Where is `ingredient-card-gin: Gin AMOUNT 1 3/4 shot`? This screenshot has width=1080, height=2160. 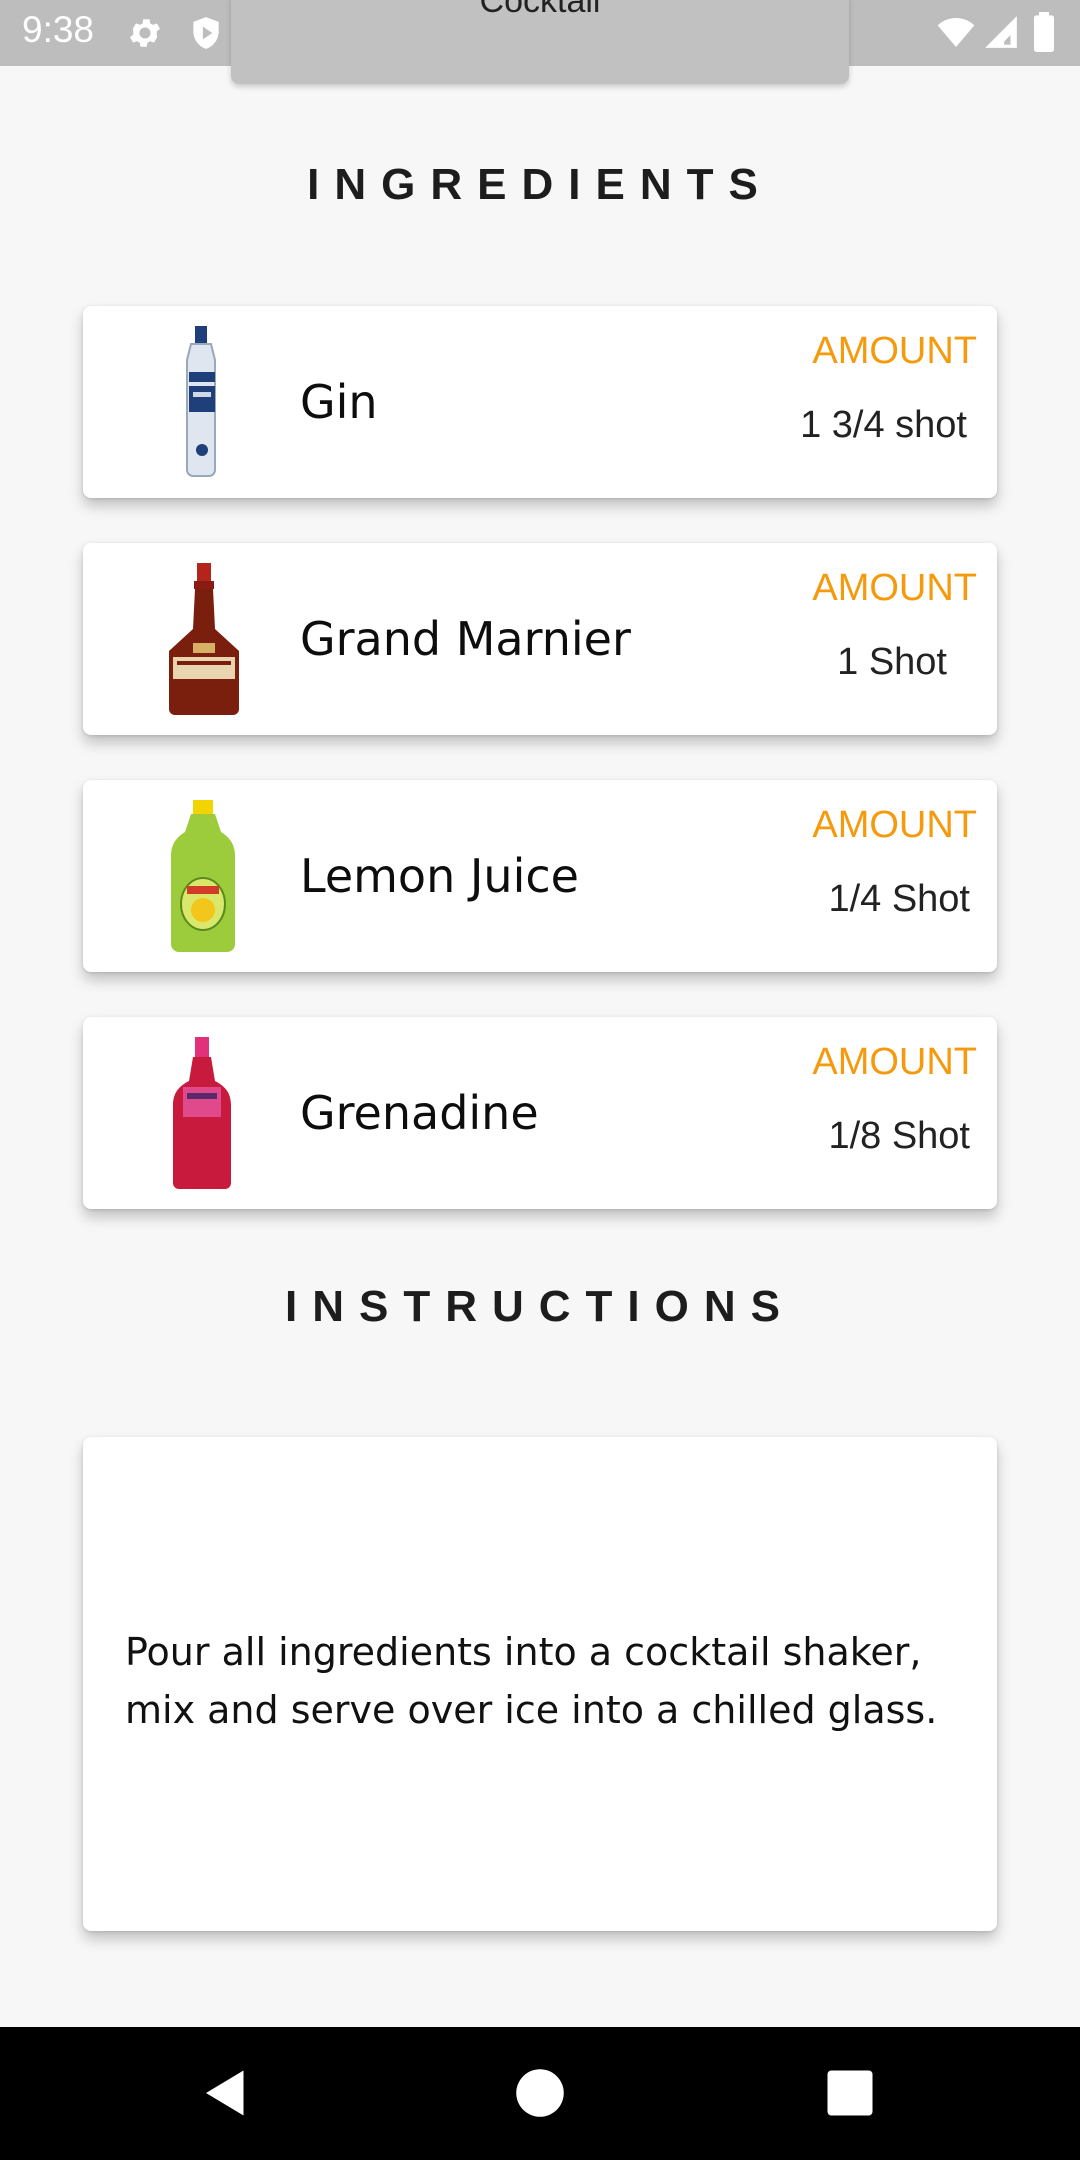 ingredient-card-gin: Gin AMOUNT 1 3/4 shot is located at coordinates (540, 402).